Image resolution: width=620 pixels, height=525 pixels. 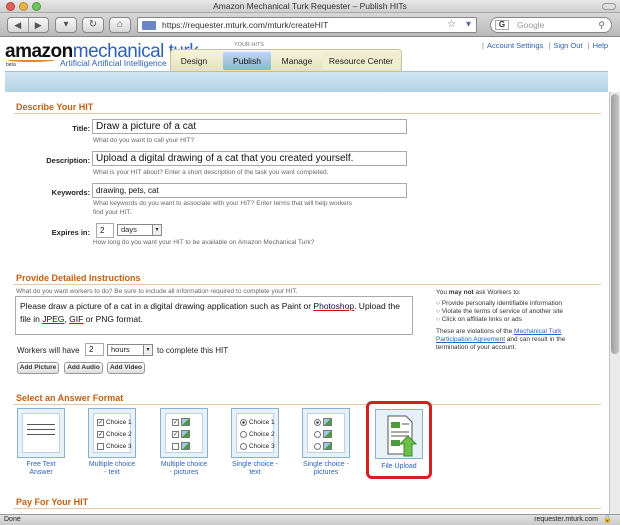 What do you see at coordinates (126, 368) in the screenshot?
I see `add-video-button: Add Video` at bounding box center [126, 368].